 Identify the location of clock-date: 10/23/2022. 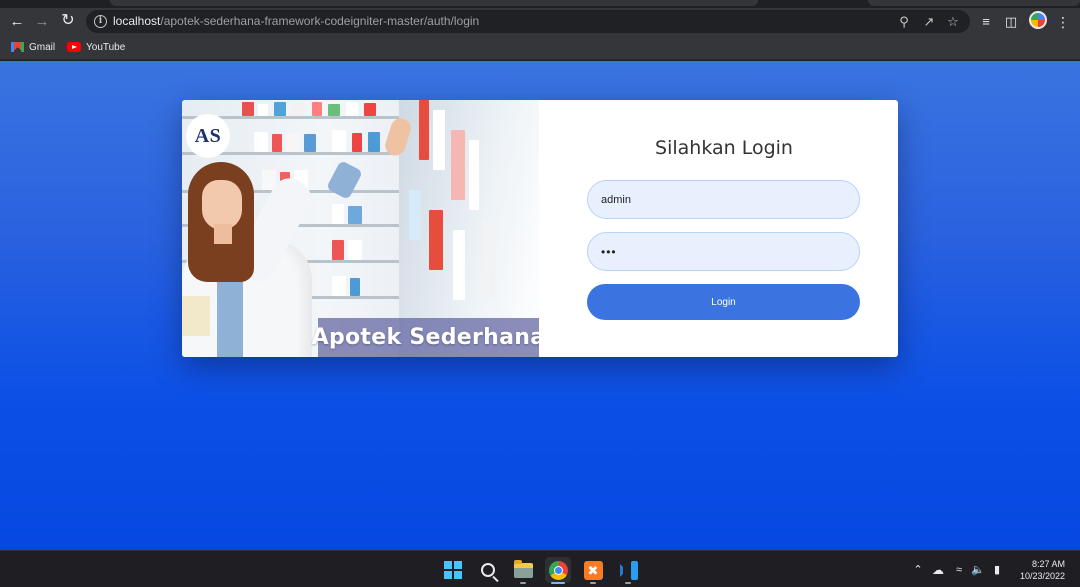
(1042, 576).